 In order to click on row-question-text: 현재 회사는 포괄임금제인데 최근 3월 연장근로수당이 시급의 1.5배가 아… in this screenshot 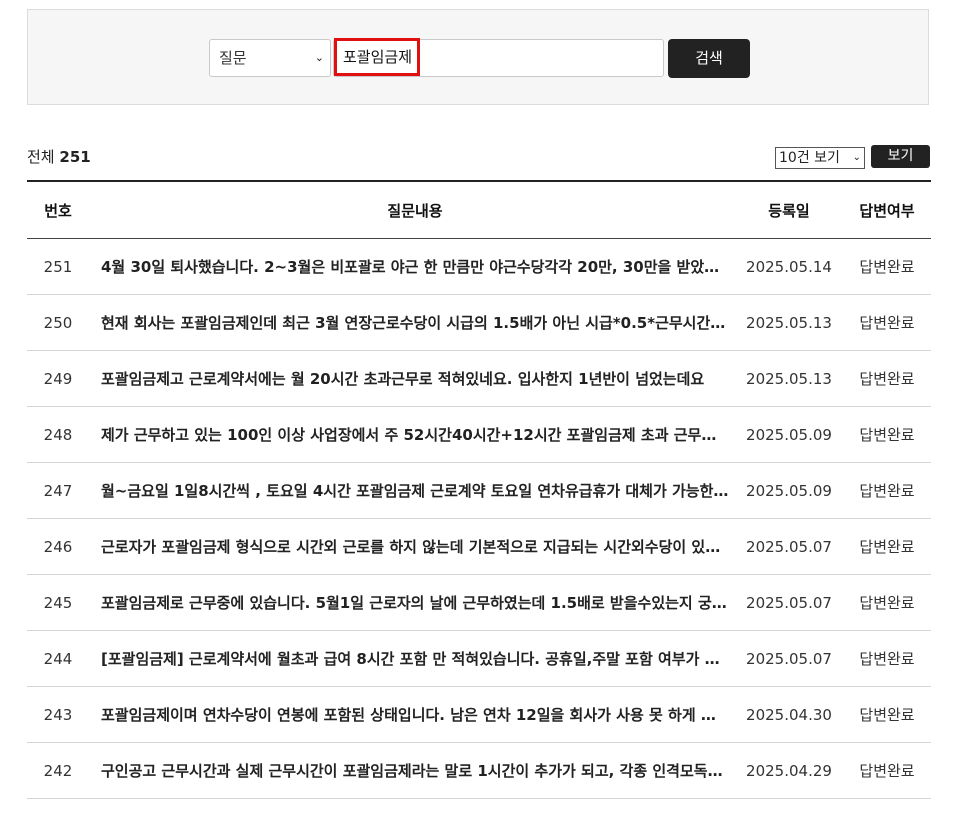, I will do `click(415, 323)`.